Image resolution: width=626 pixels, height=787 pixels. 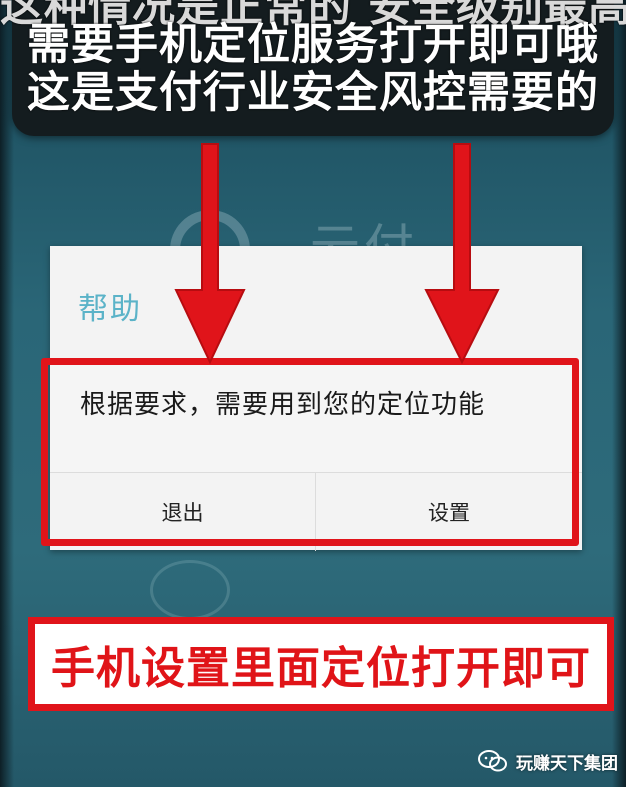 I want to click on arrow-down-left-icon, so click(x=210, y=254).